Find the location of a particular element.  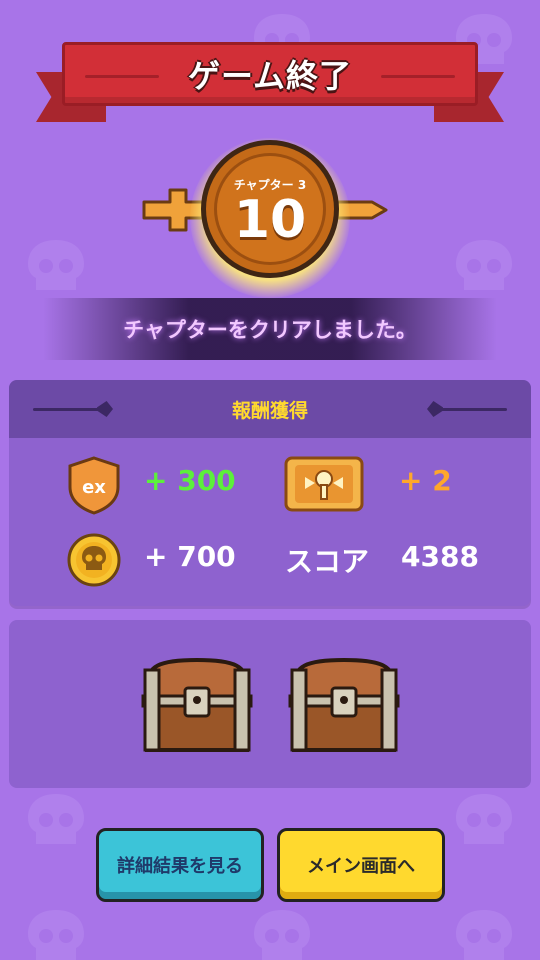

gold-coin-icon is located at coordinates (94, 560).